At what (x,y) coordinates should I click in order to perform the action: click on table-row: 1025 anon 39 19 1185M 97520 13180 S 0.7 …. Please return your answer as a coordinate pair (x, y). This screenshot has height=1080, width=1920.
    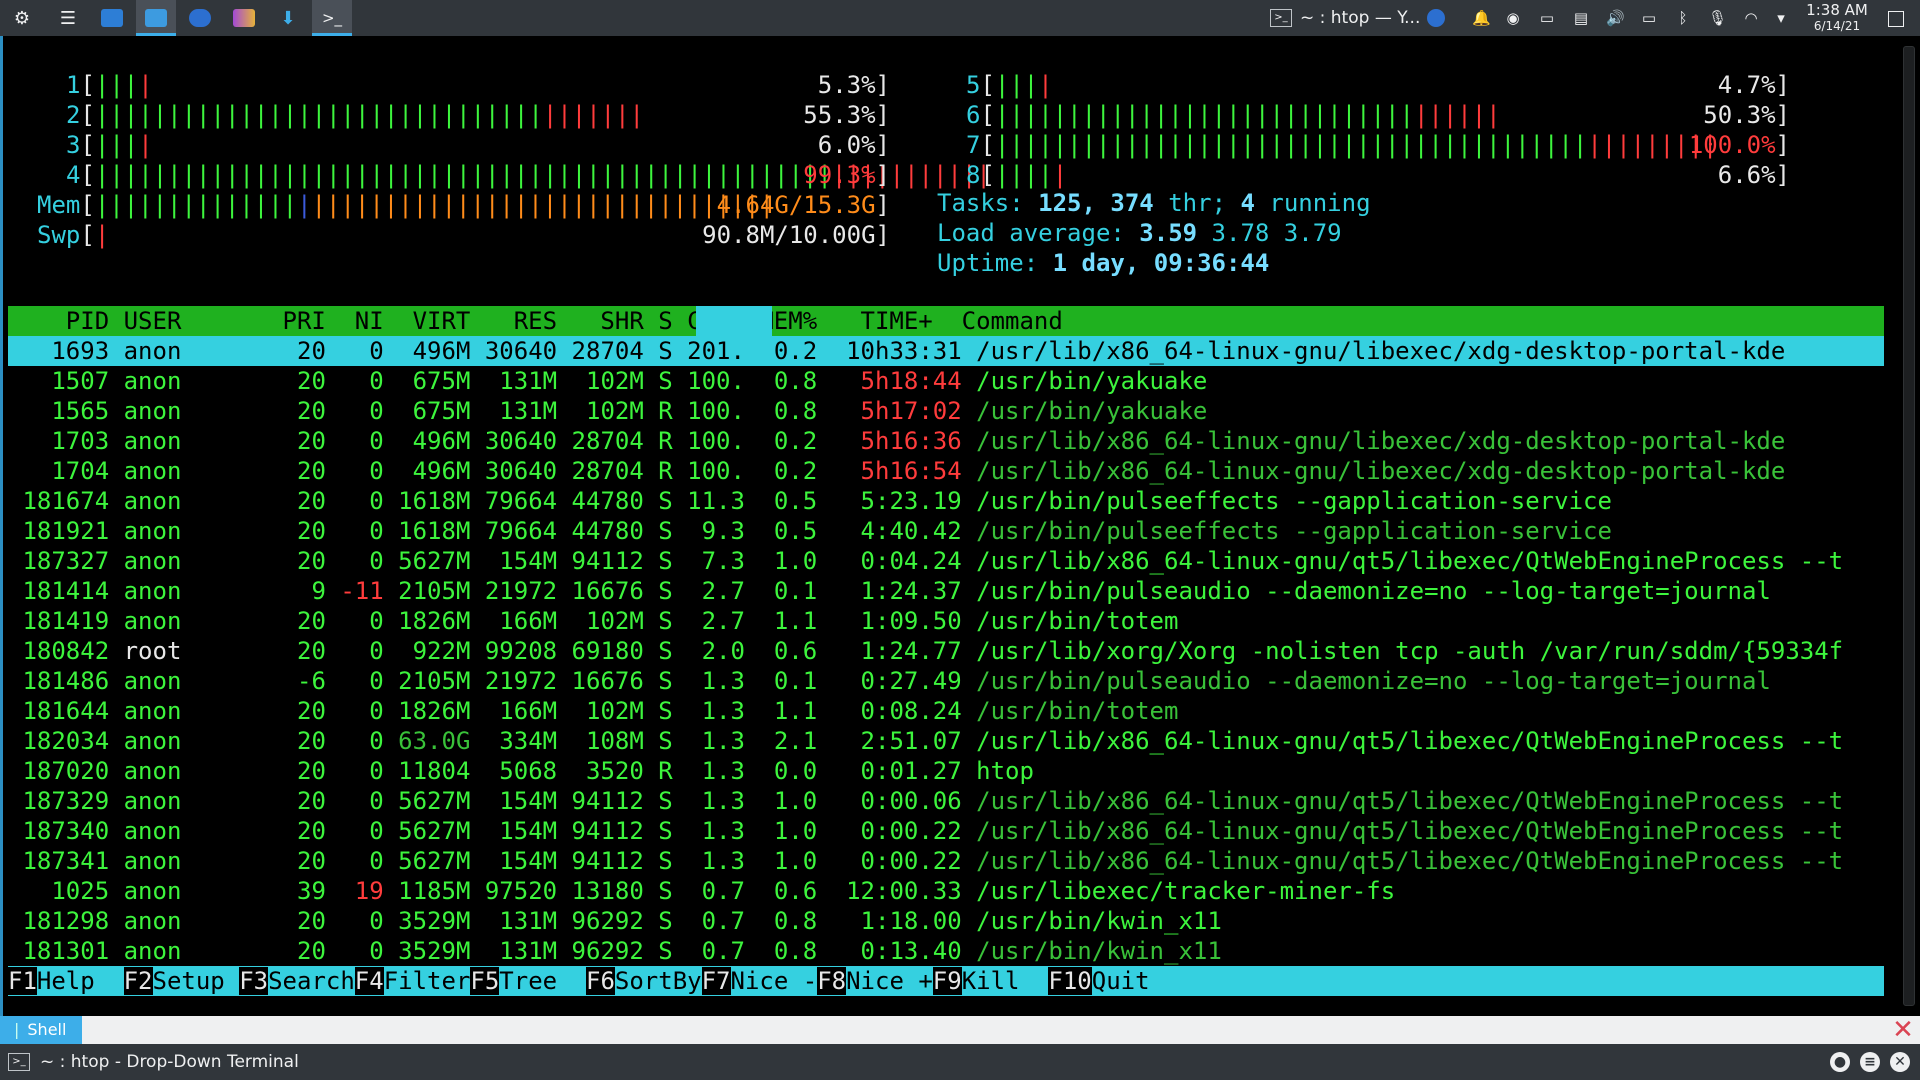
    Looking at the image, I should click on (946, 891).